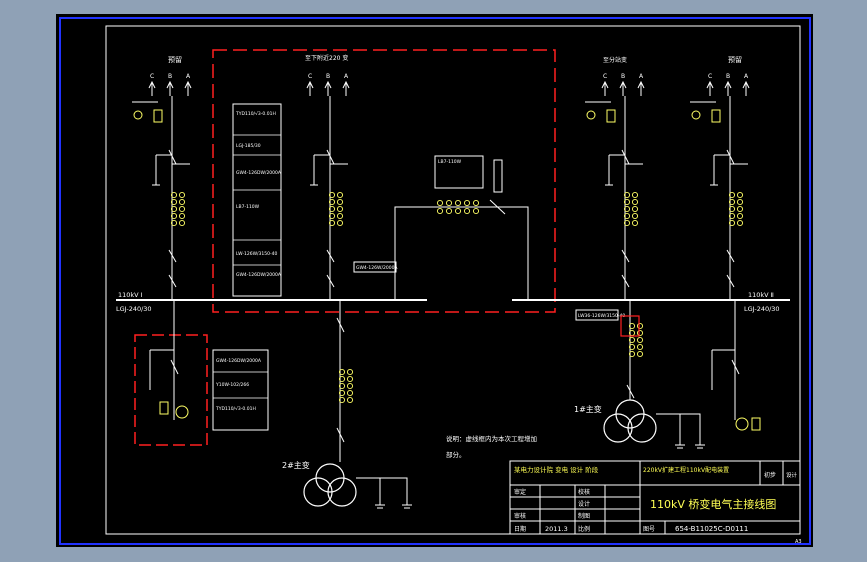  I want to click on sheet-size: A3, so click(798, 542).